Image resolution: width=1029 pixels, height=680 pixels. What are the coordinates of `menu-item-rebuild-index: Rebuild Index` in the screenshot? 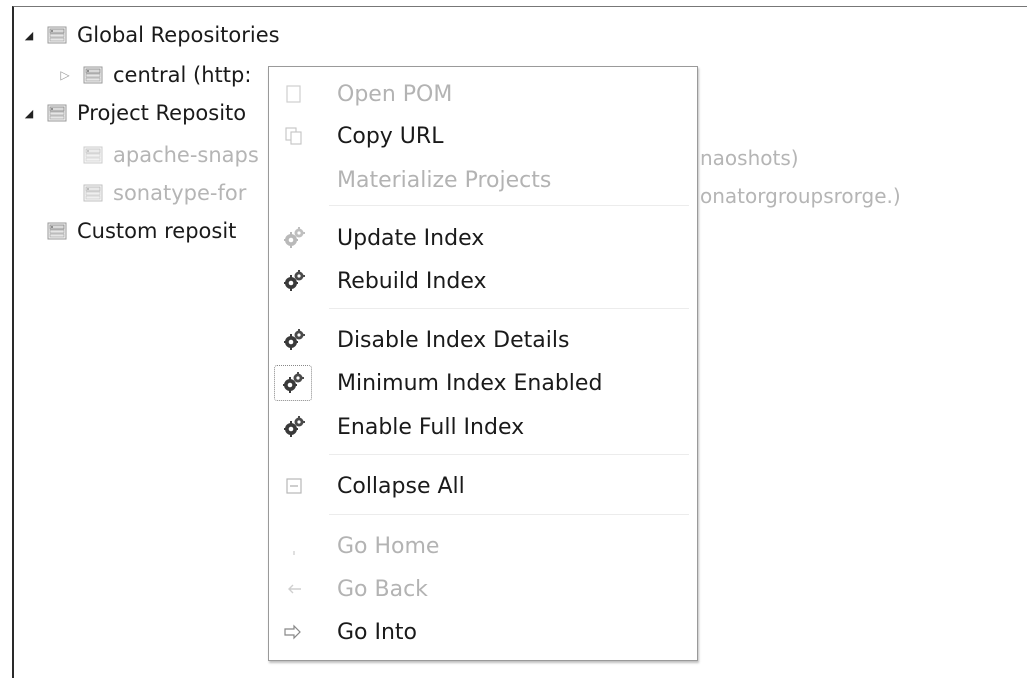 It's located at (483, 281).